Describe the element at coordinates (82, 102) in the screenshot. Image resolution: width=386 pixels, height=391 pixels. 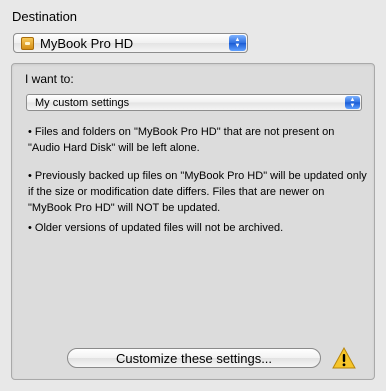
I see `intent-value: My custom settings` at that location.